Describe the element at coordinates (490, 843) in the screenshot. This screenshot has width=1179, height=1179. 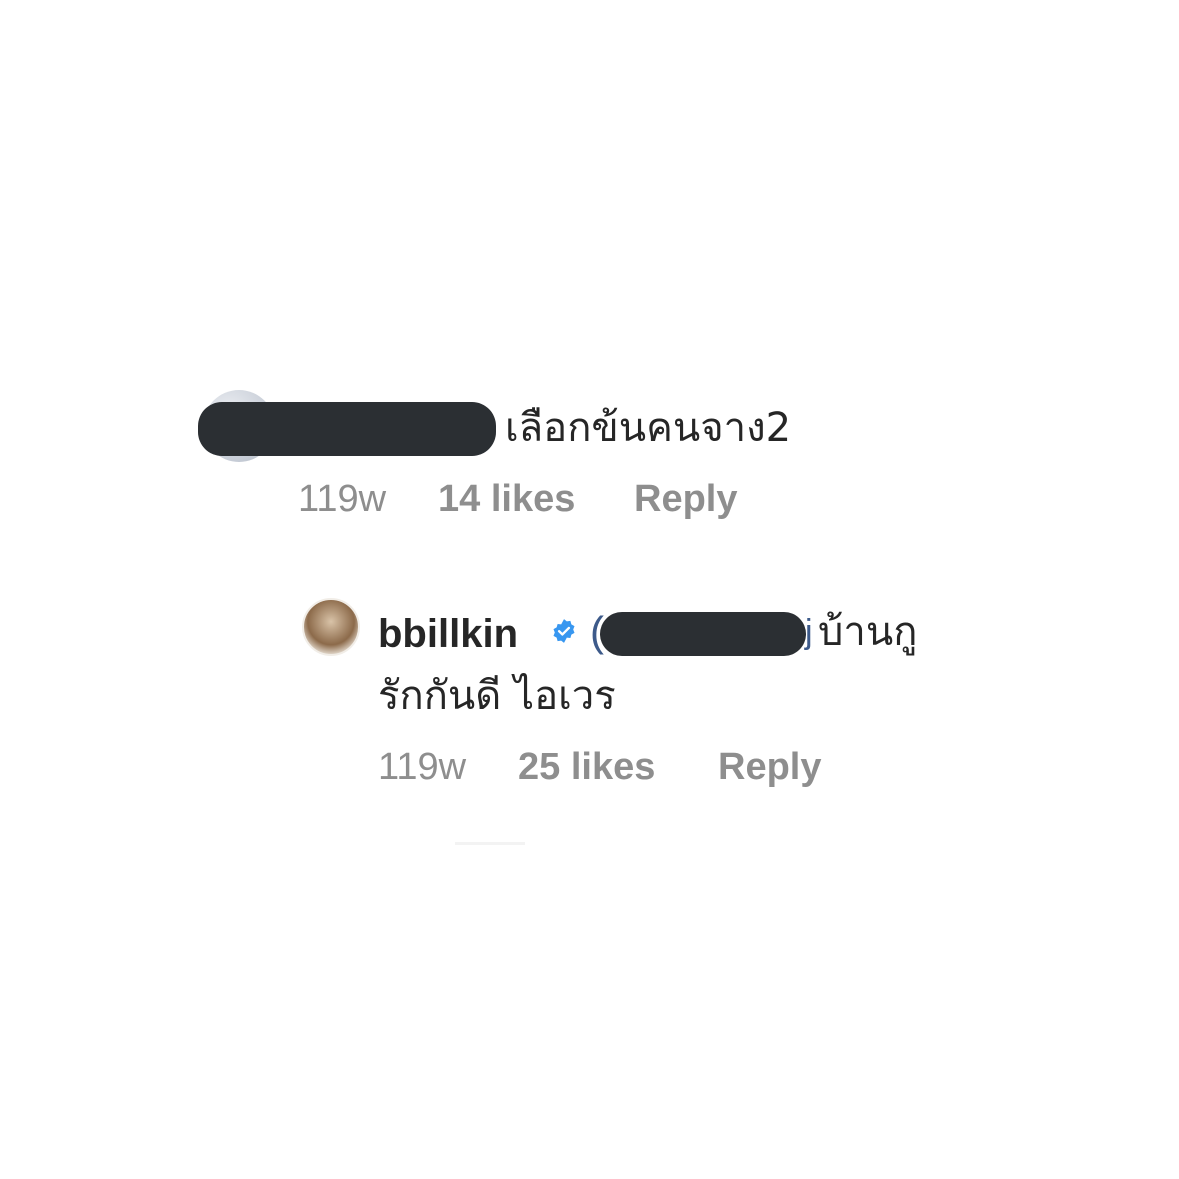
I see `divider` at that location.